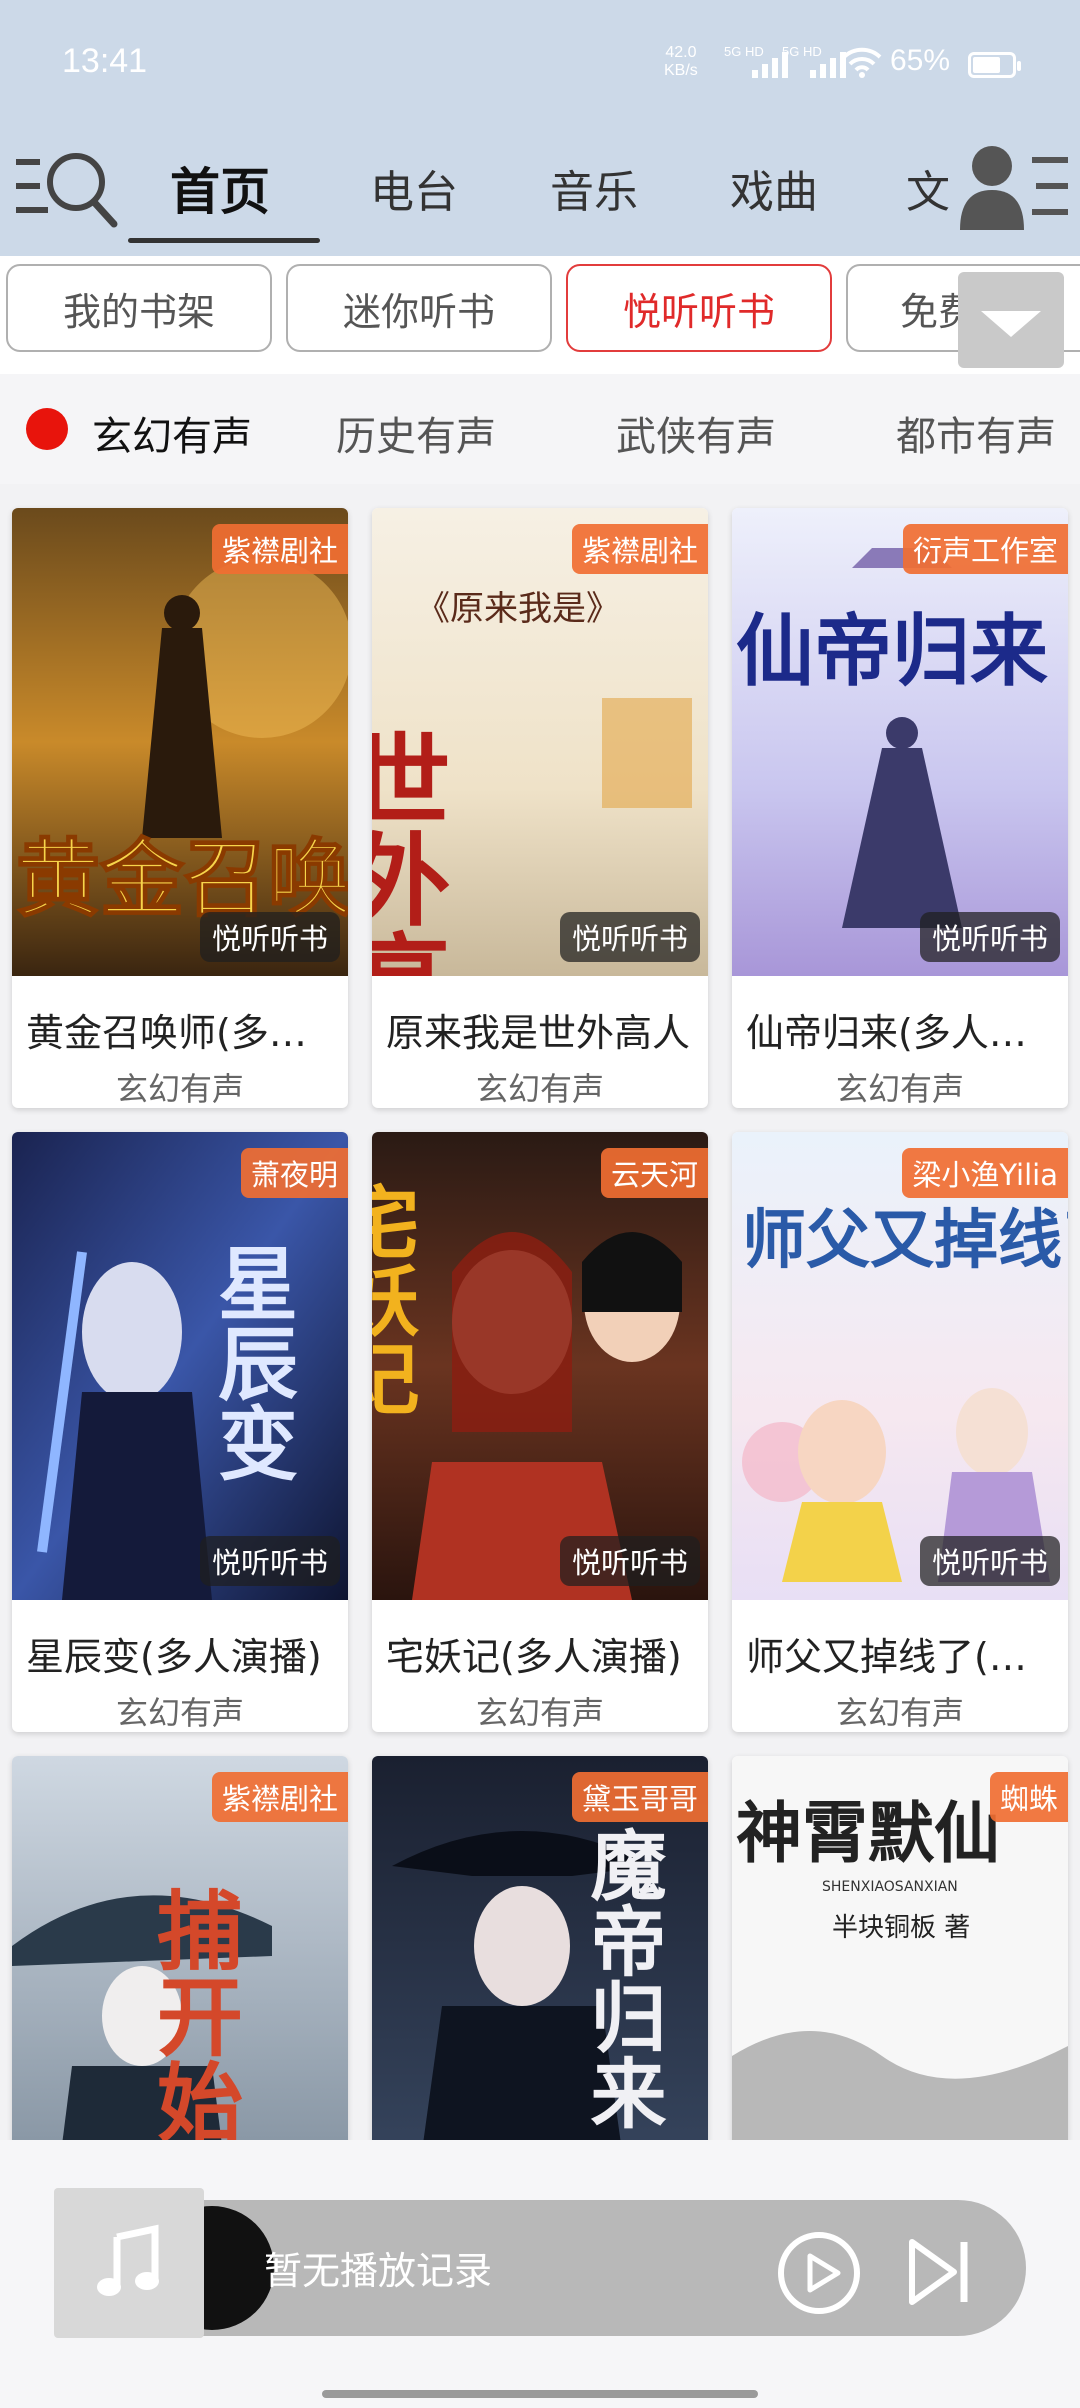 The height and width of the screenshot is (2408, 1080). I want to click on net-speed-value: 42.0, so click(681, 52).